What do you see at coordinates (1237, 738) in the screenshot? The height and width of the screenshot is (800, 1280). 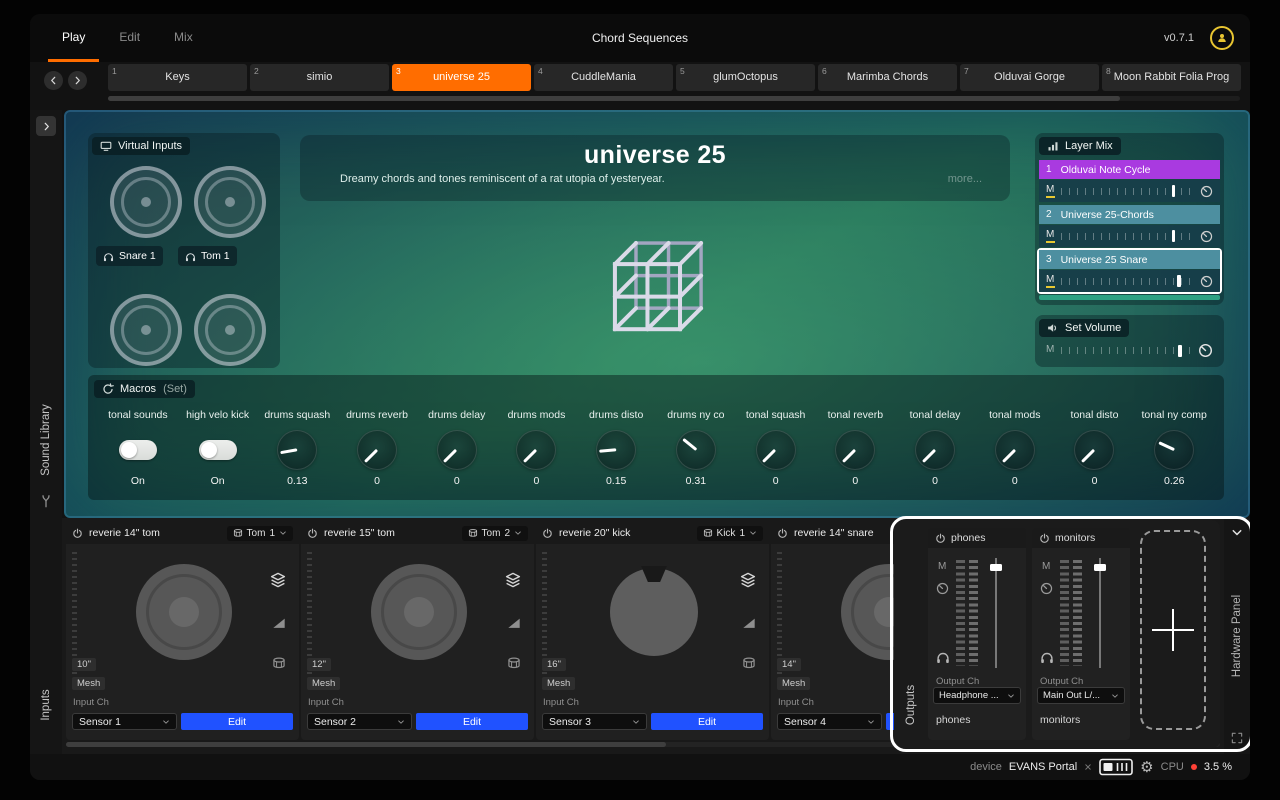 I see `expand-icon` at bounding box center [1237, 738].